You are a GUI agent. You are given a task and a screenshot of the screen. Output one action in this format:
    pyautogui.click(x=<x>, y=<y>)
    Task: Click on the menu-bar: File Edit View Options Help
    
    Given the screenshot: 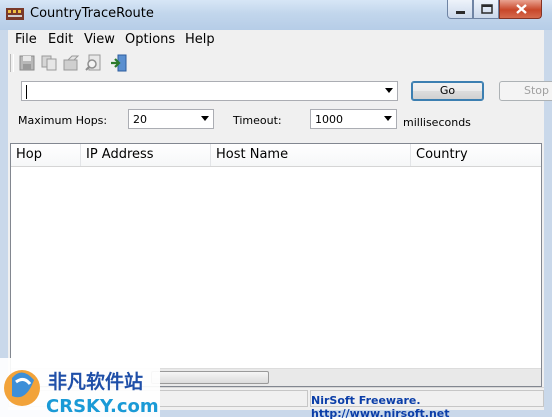 What is the action you would take?
    pyautogui.click(x=276, y=40)
    